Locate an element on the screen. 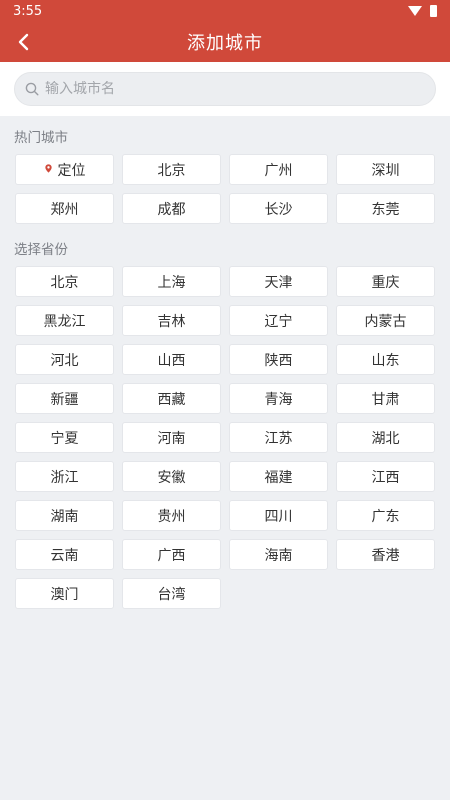 Image resolution: width=450 pixels, height=800 pixels. province-item: 重庆 is located at coordinates (385, 281).